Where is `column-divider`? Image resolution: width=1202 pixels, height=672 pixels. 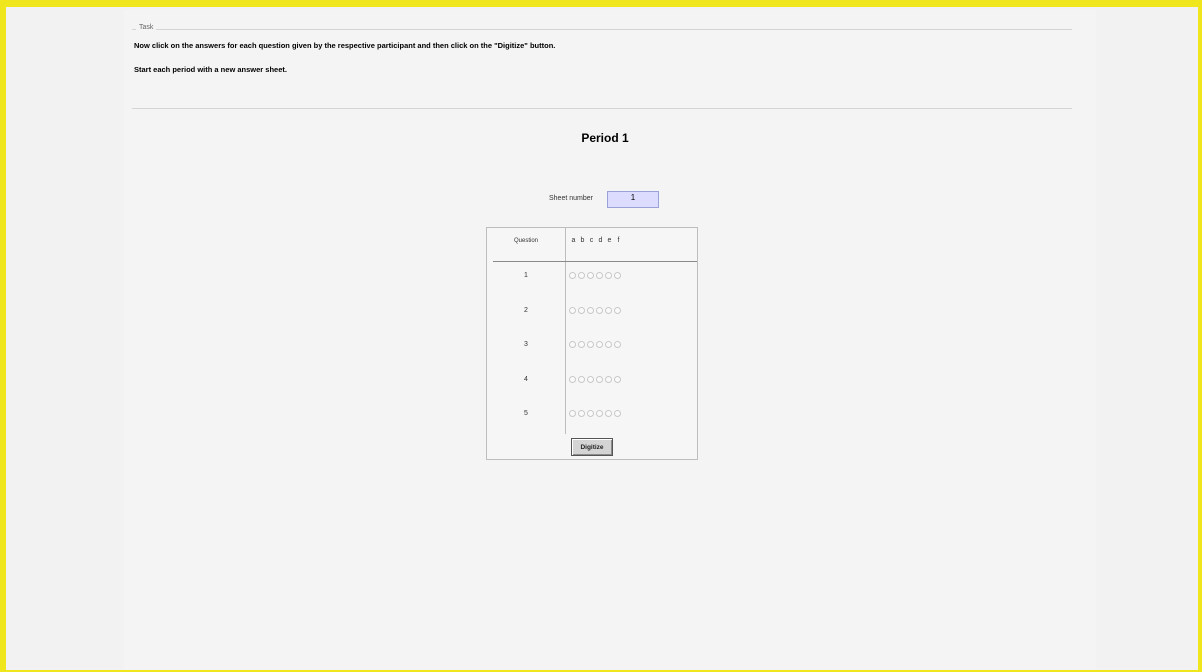
column-divider is located at coordinates (565, 331).